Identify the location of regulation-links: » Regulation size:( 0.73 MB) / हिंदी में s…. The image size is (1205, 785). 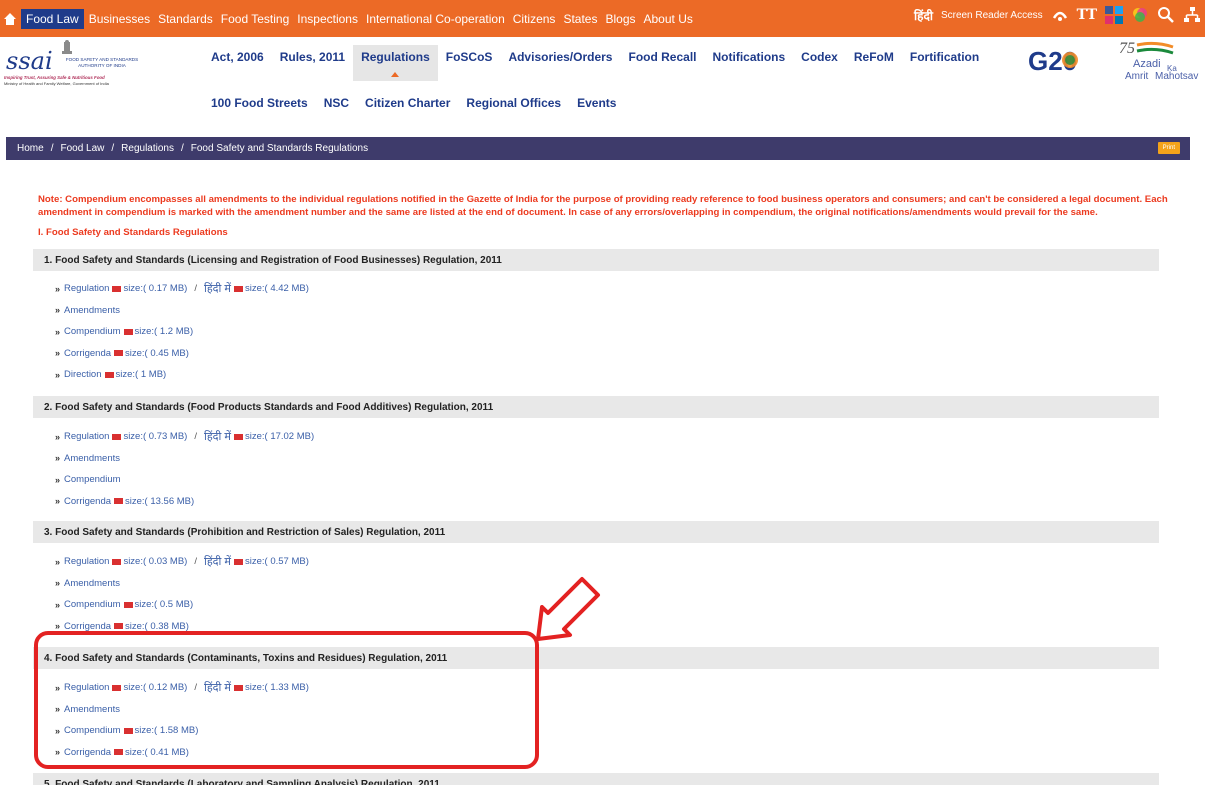
(184, 469).